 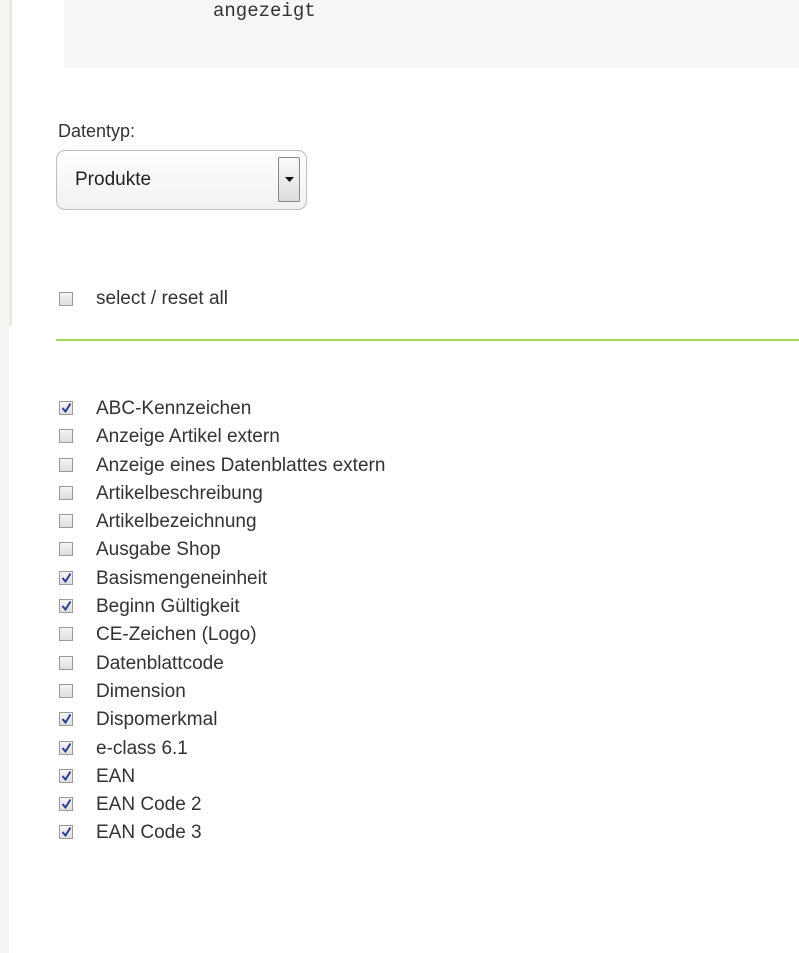 I want to click on datentyp-select-value: Produkte, so click(x=113, y=179).